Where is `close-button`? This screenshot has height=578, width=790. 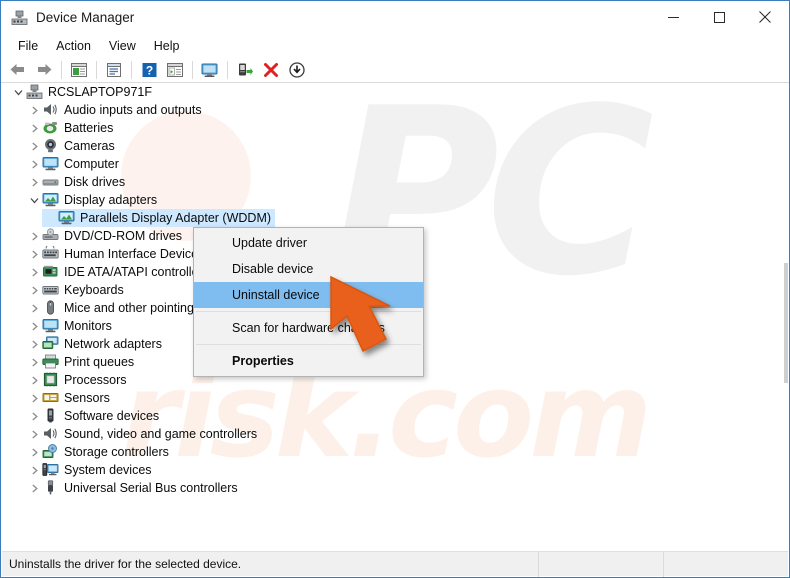
close-button is located at coordinates (765, 17).